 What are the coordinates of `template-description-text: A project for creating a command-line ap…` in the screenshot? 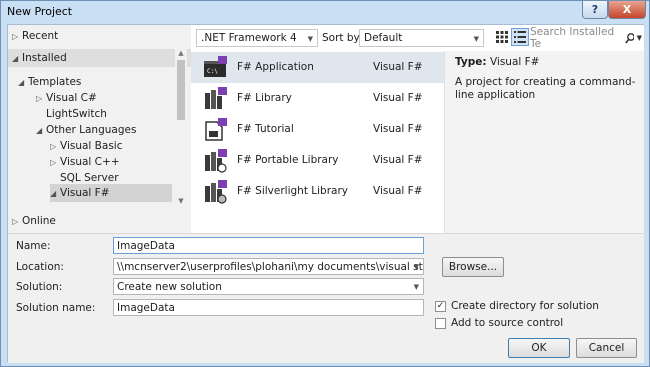 It's located at (545, 88).